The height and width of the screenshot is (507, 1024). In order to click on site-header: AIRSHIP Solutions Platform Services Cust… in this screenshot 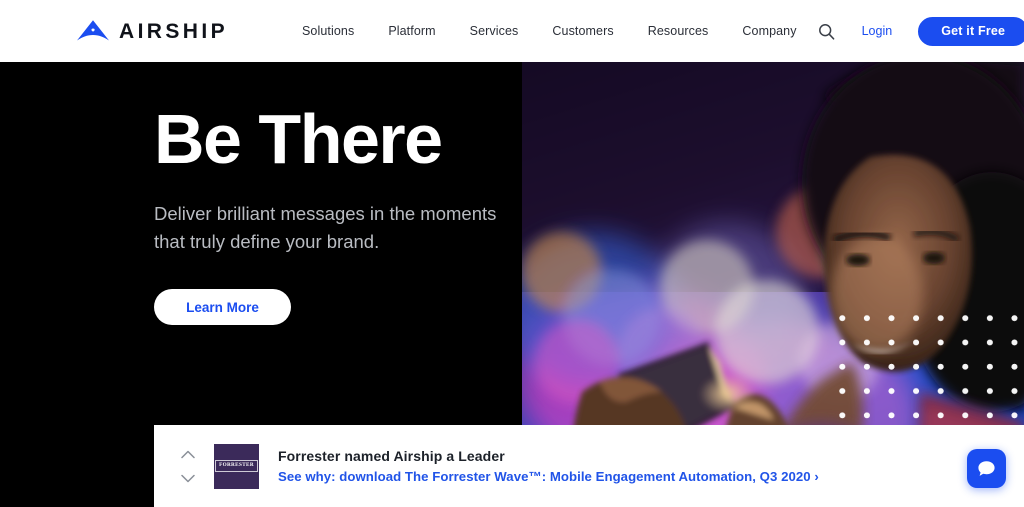, I will do `click(512, 31)`.